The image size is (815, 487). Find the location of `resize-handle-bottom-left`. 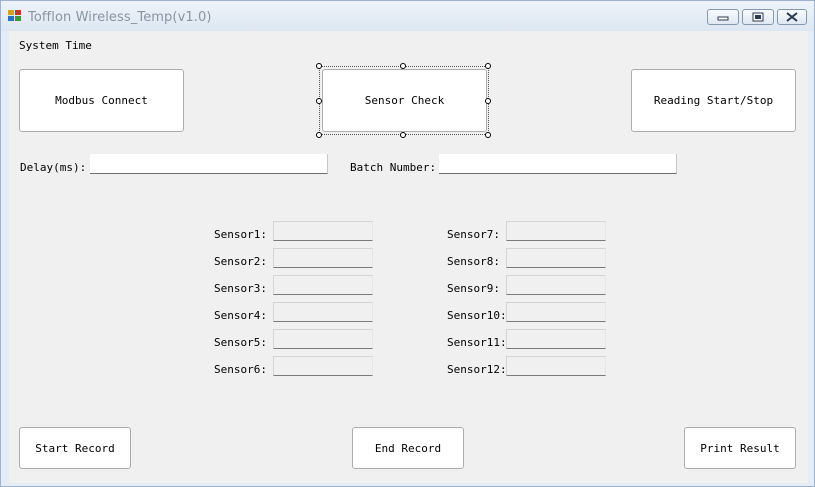

resize-handle-bottom-left is located at coordinates (319, 135).